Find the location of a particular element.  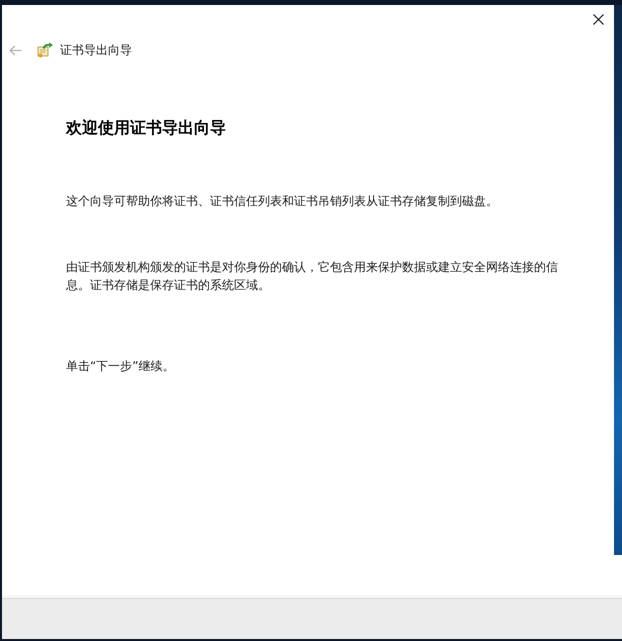

page-heading: 欢迎使用证书导出向导 is located at coordinates (146, 128).